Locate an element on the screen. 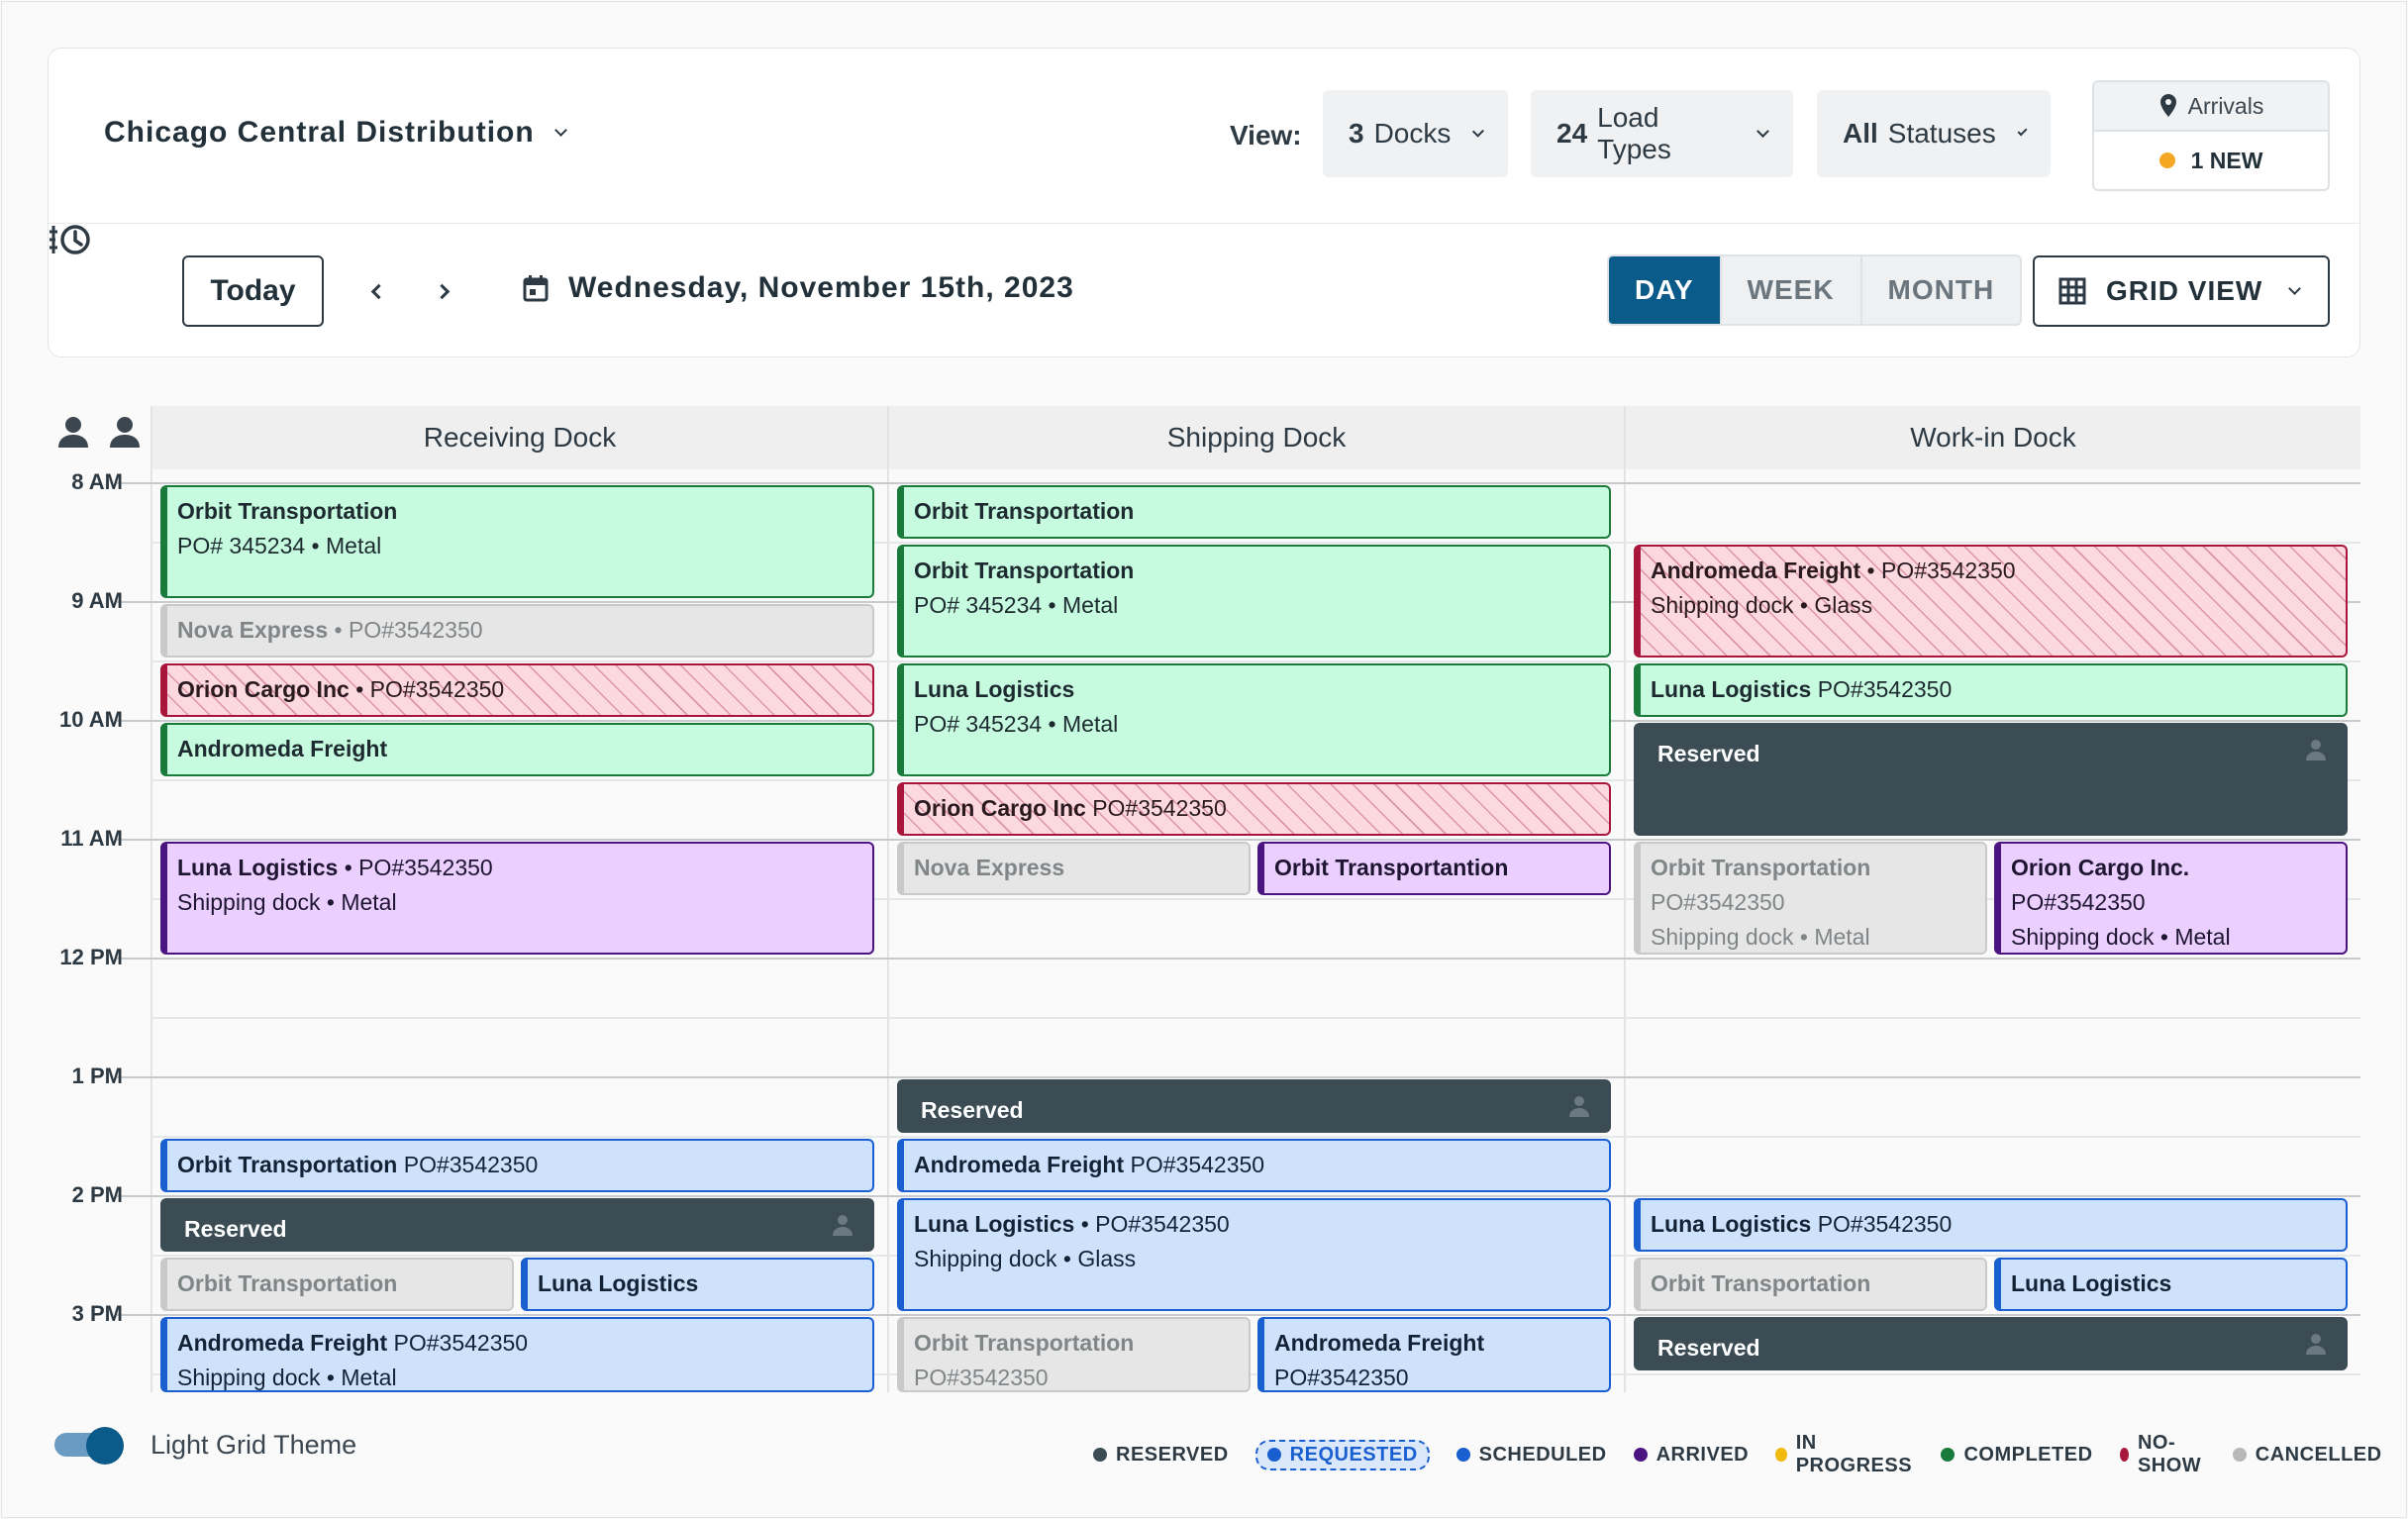  legend-item: IN PROGRESS is located at coordinates (1845, 1455).